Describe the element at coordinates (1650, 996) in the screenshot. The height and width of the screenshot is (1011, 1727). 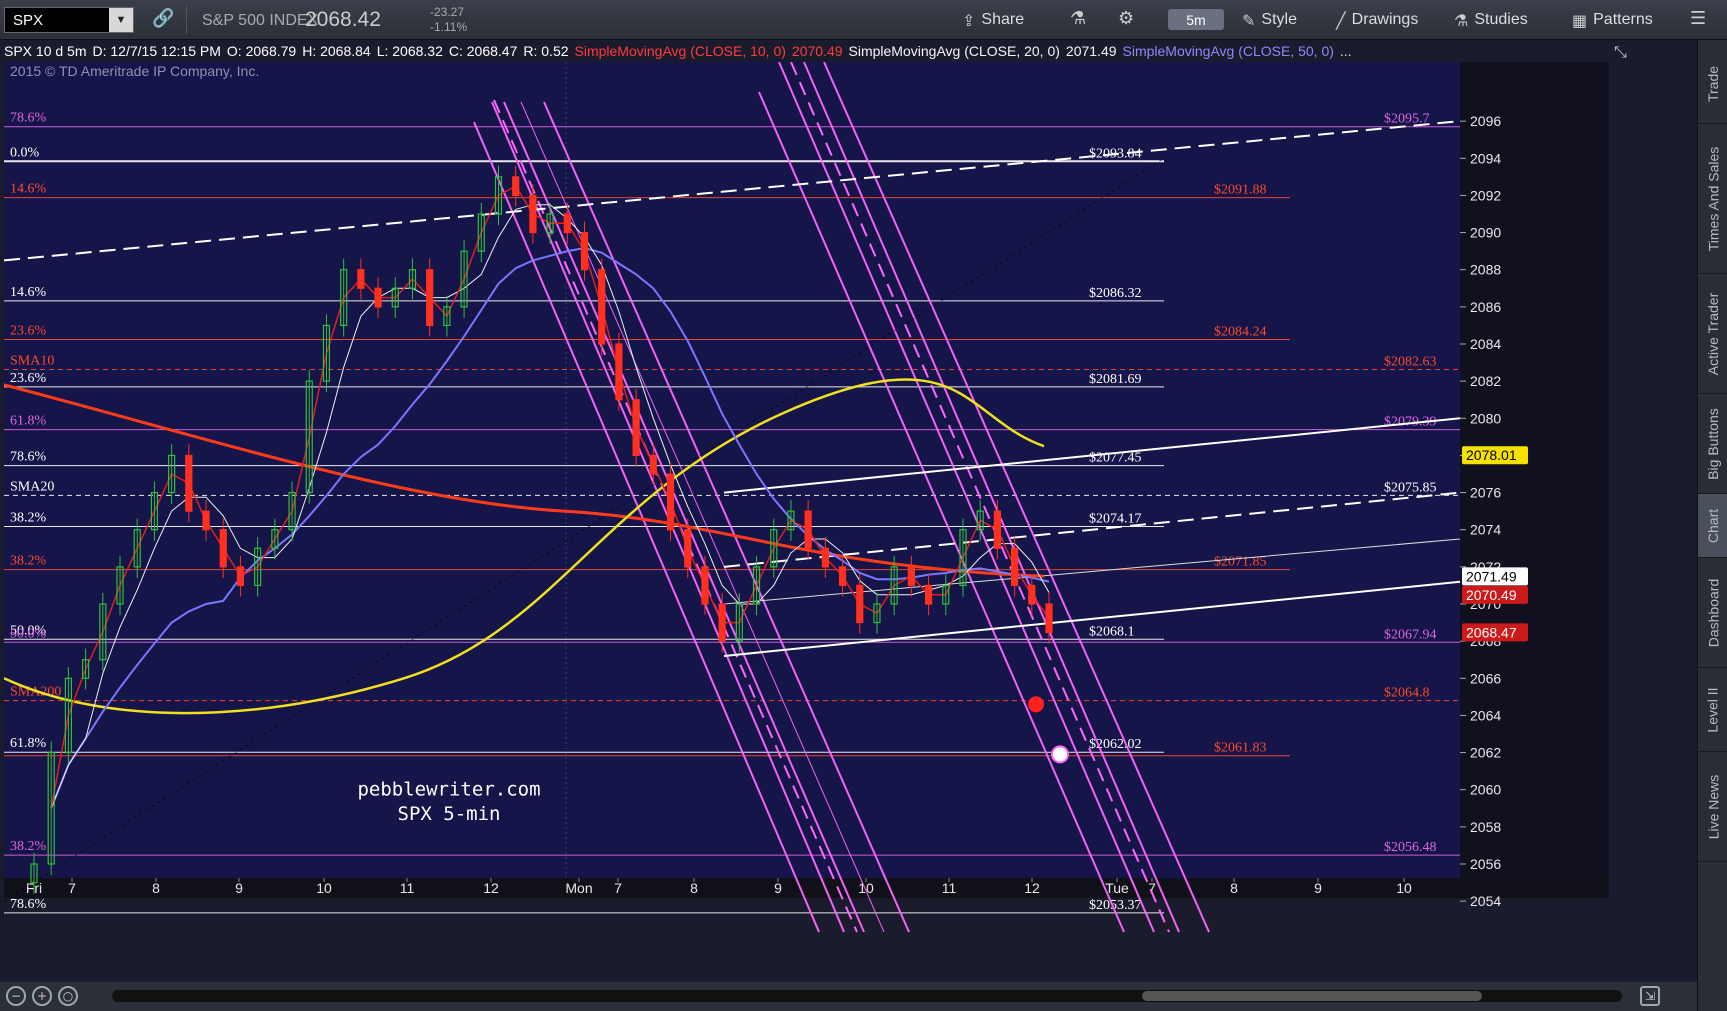
I see `expand-icon: ⇲` at that location.